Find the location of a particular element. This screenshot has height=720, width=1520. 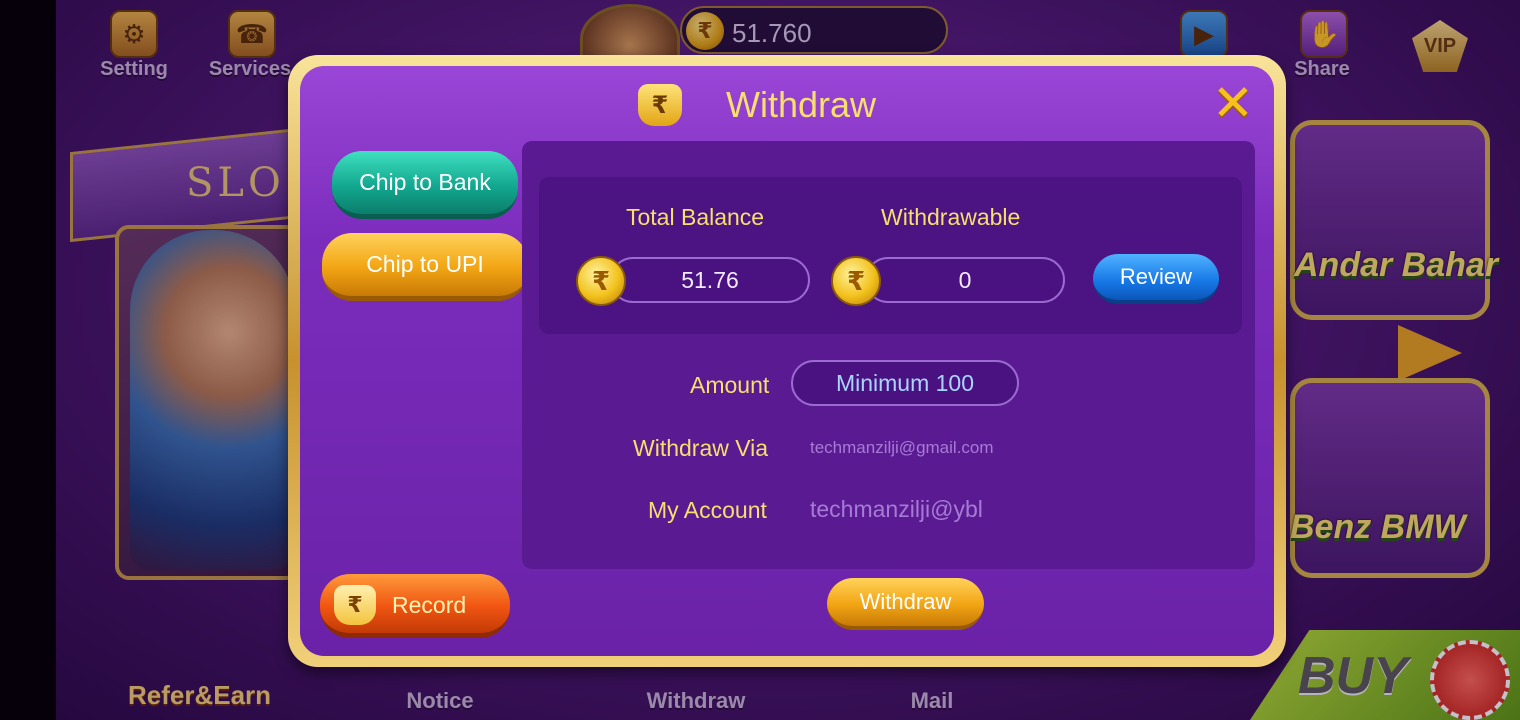

total-balance-field: 51.76 is located at coordinates (710, 280).